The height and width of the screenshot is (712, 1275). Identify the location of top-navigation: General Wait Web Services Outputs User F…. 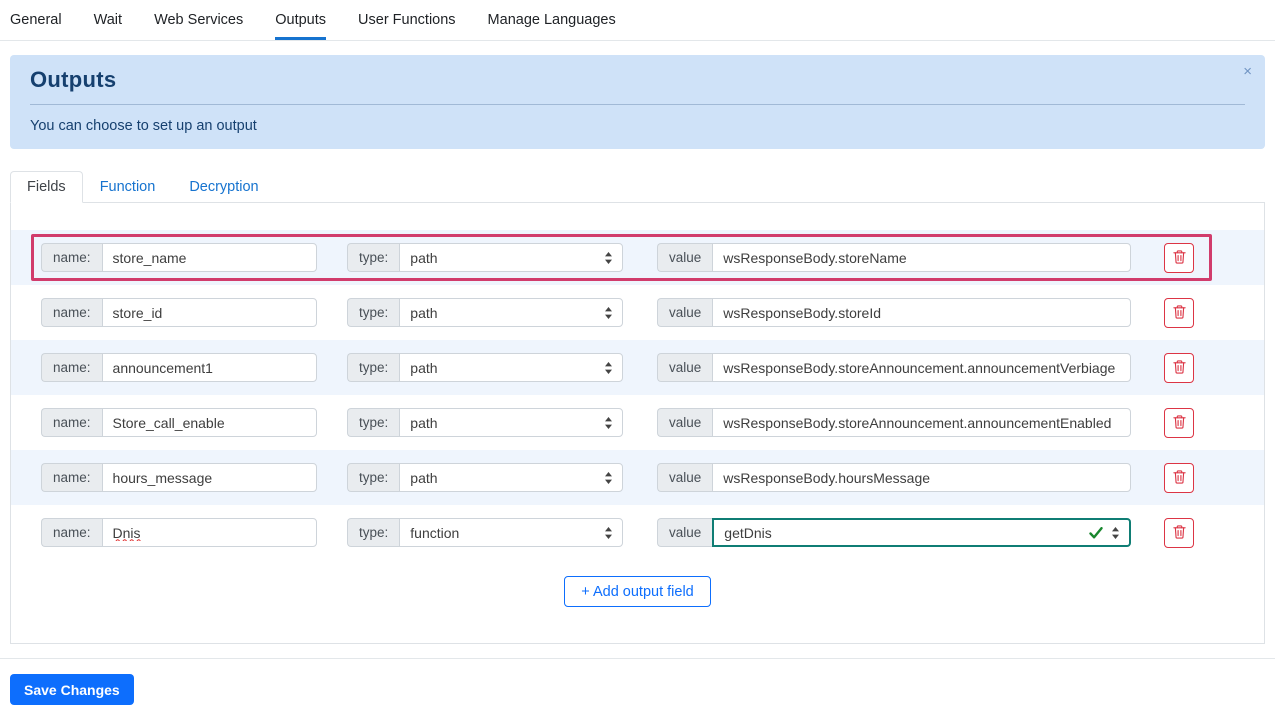
(637, 20).